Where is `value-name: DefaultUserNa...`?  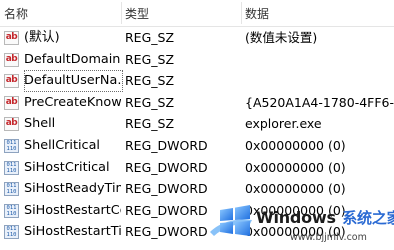
value-name: DefaultUserNa... is located at coordinates (73, 81).